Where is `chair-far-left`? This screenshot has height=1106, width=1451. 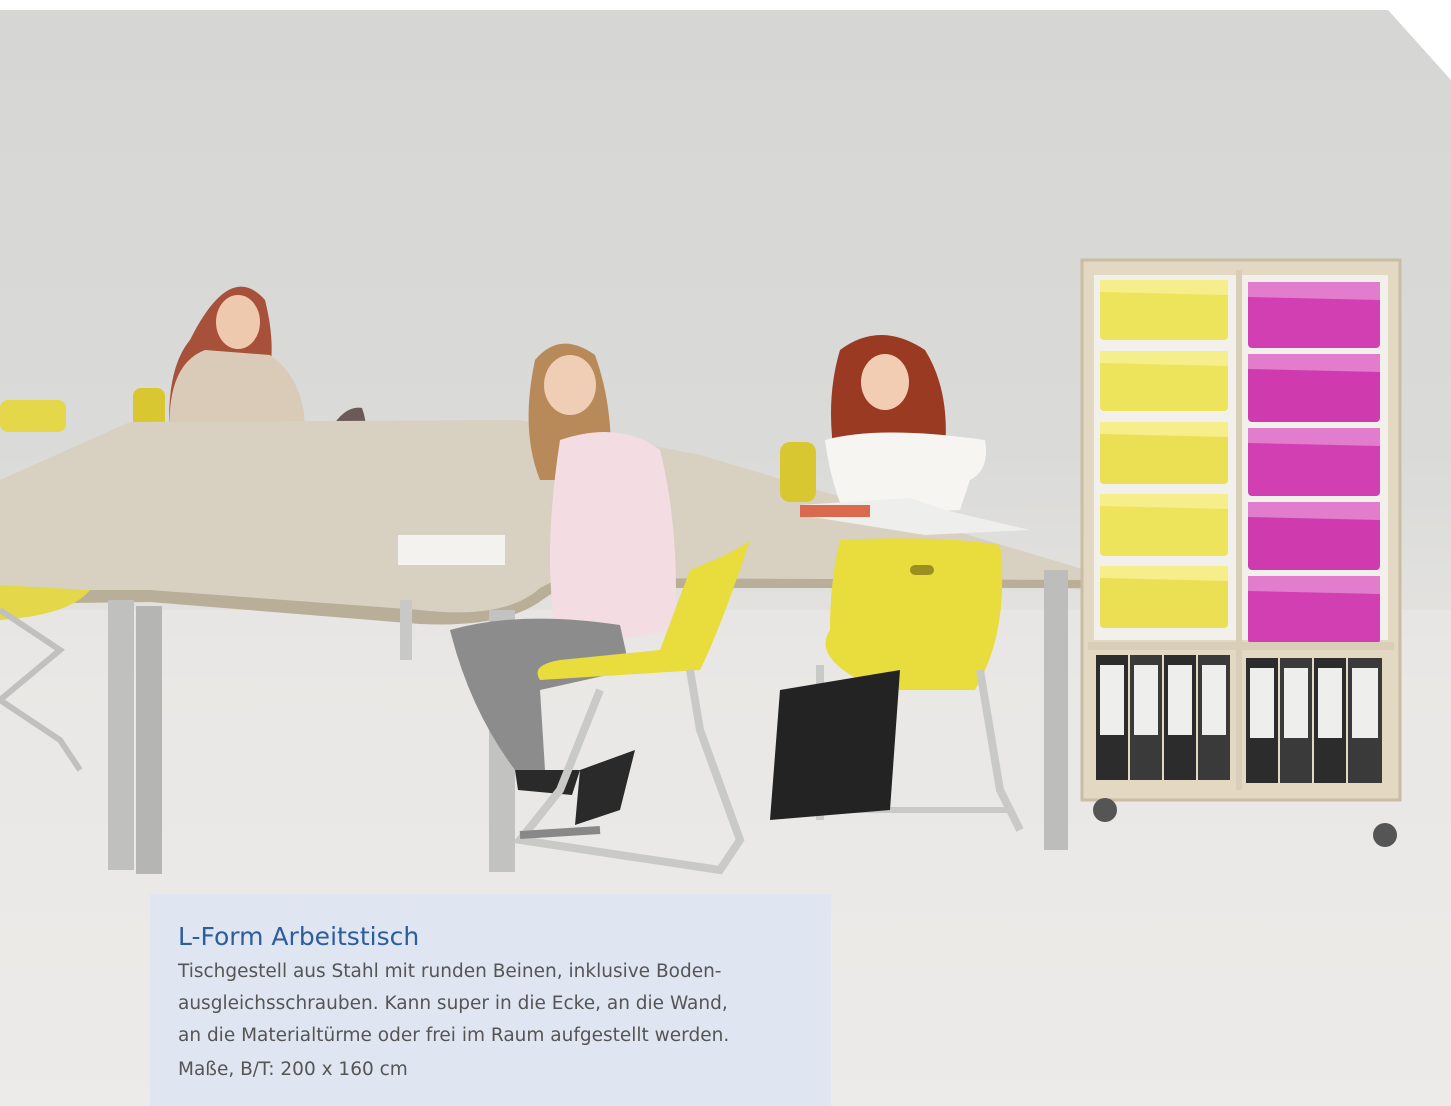
chair-far-left is located at coordinates (33, 416).